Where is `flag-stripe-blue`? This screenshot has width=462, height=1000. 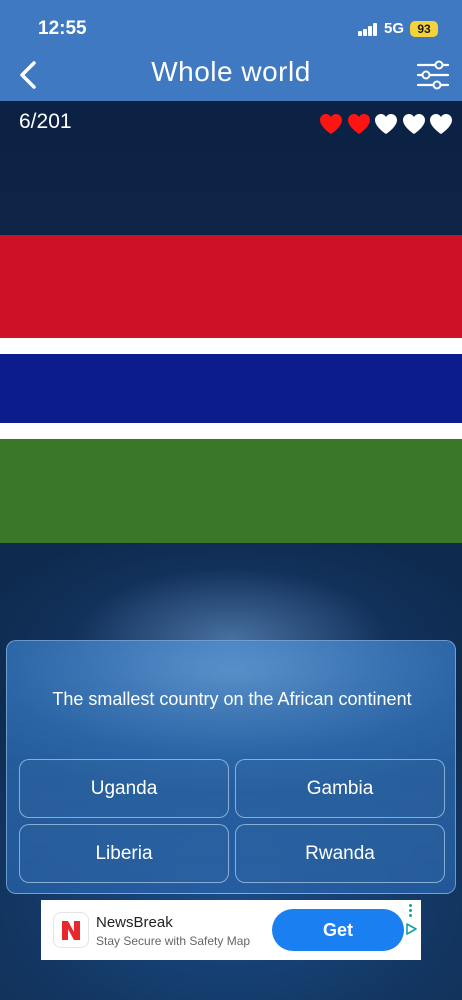 flag-stripe-blue is located at coordinates (231, 388).